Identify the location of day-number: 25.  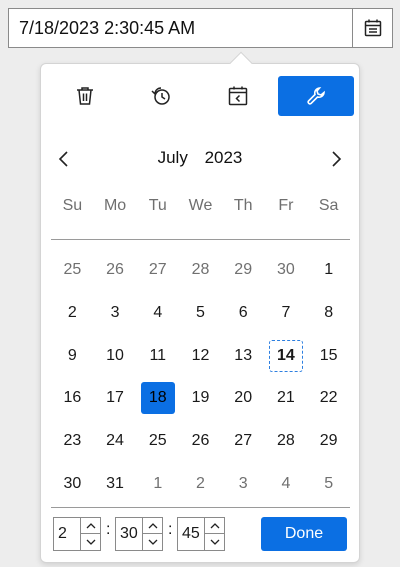
(72, 270).